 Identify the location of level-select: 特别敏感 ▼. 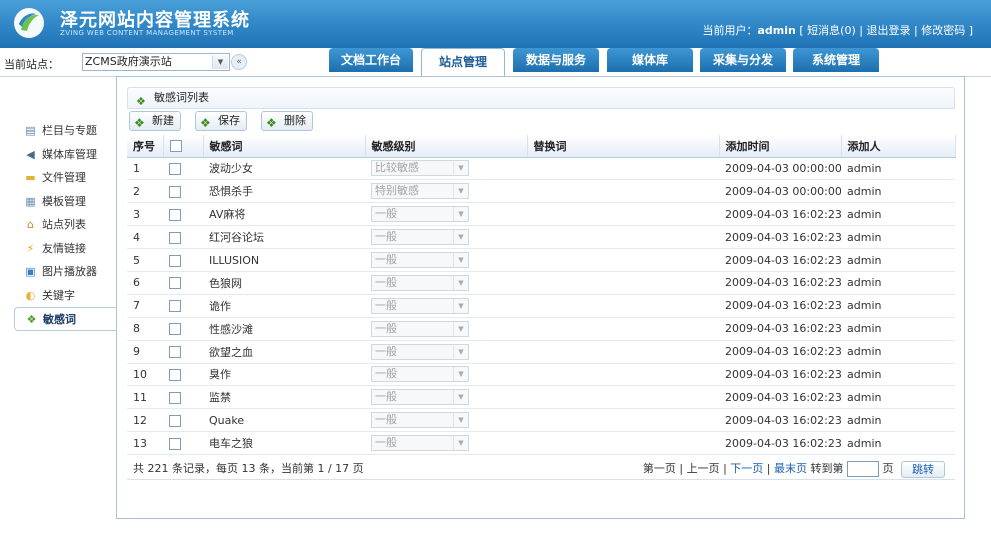
(420, 191).